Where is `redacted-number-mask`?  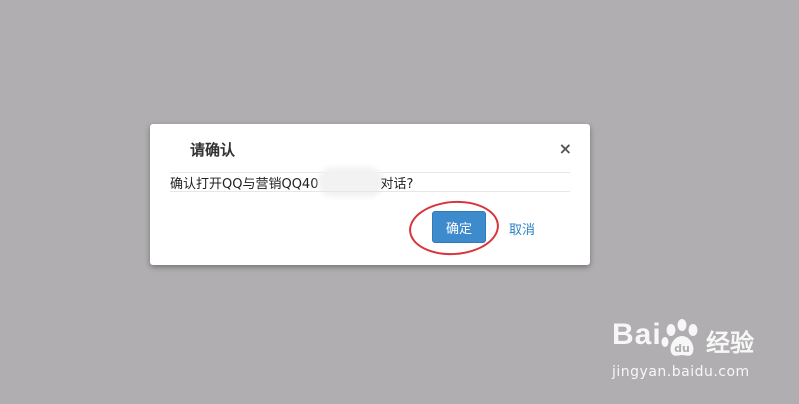 redacted-number-mask is located at coordinates (351, 182).